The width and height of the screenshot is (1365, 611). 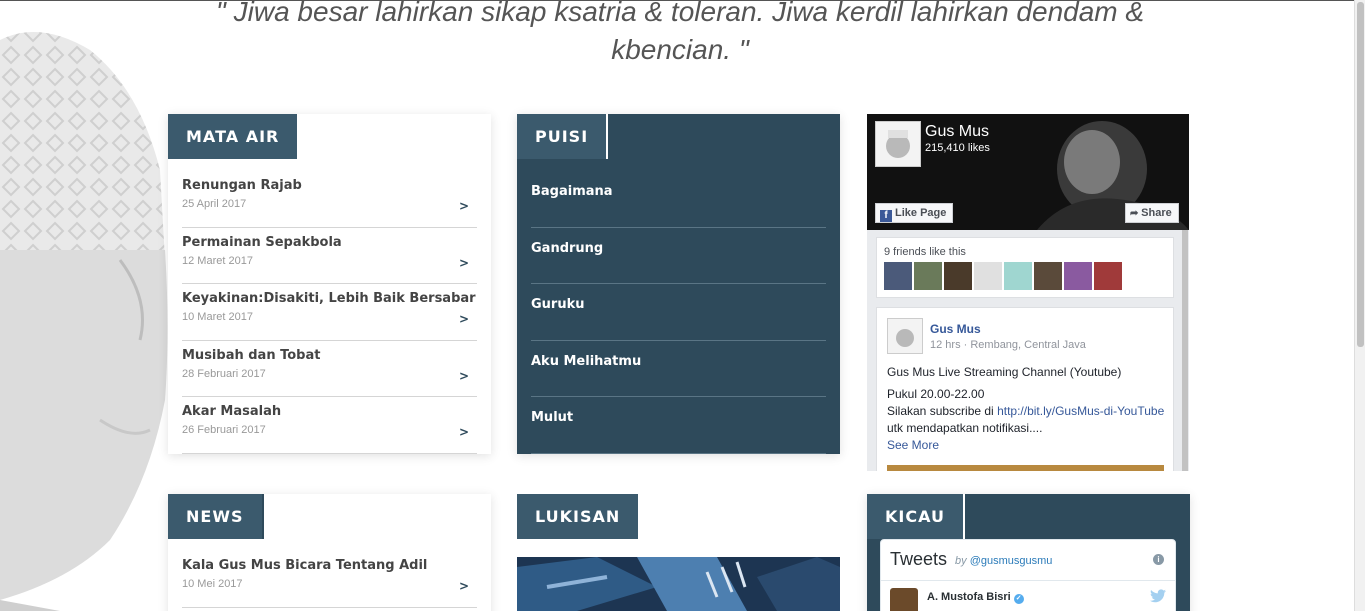 What do you see at coordinates (1004, 372) in the screenshot?
I see `post-line: Gus Mus Live Streaming Channel (Youtube)` at bounding box center [1004, 372].